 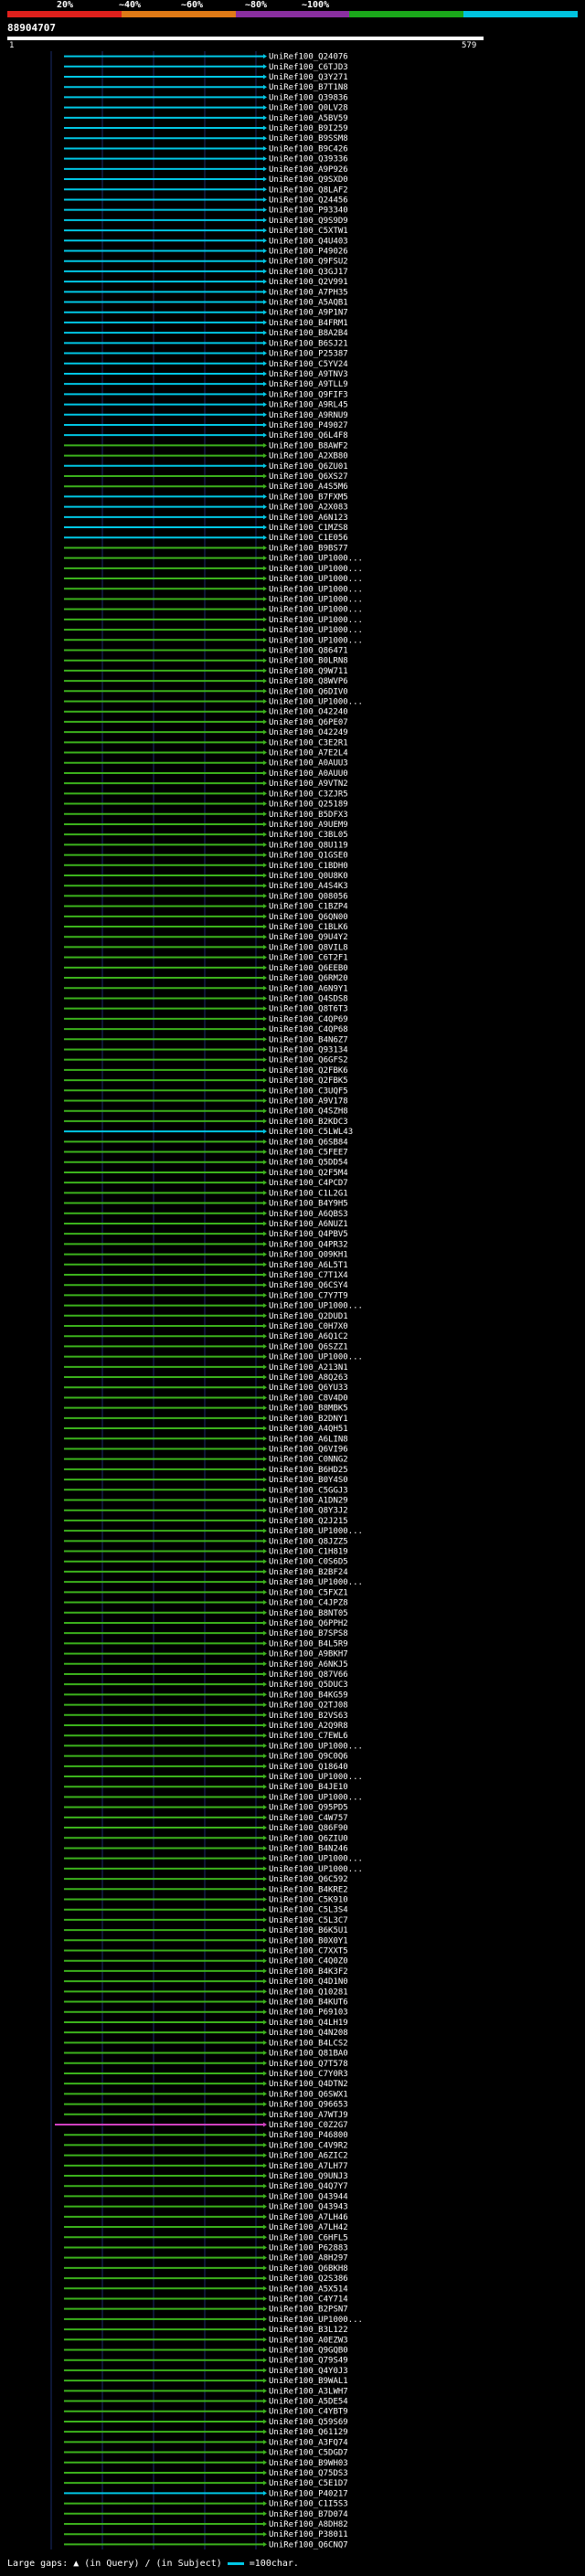 What do you see at coordinates (309, 1818) in the screenshot?
I see `hit-label: UniRef100_C4W757` at bounding box center [309, 1818].